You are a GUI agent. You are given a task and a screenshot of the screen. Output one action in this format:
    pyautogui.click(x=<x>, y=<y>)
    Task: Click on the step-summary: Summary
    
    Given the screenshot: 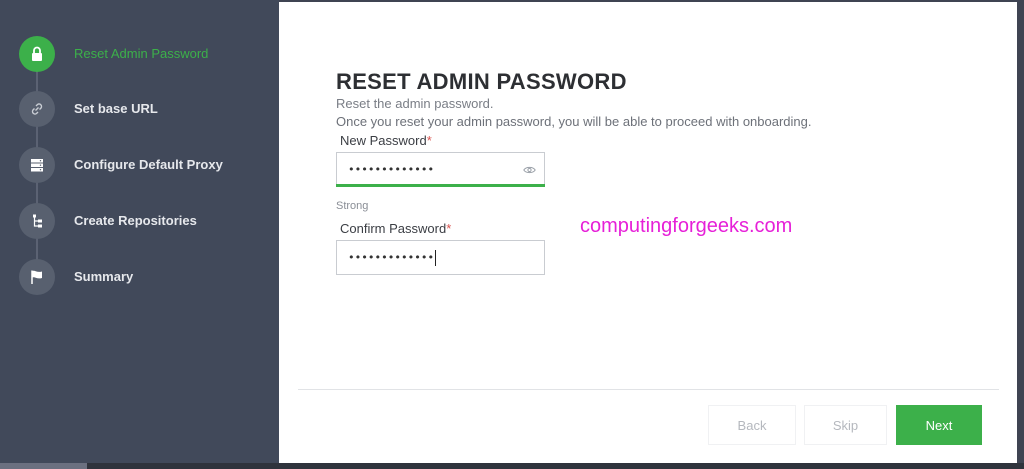 What is the action you would take?
    pyautogui.click(x=144, y=276)
    